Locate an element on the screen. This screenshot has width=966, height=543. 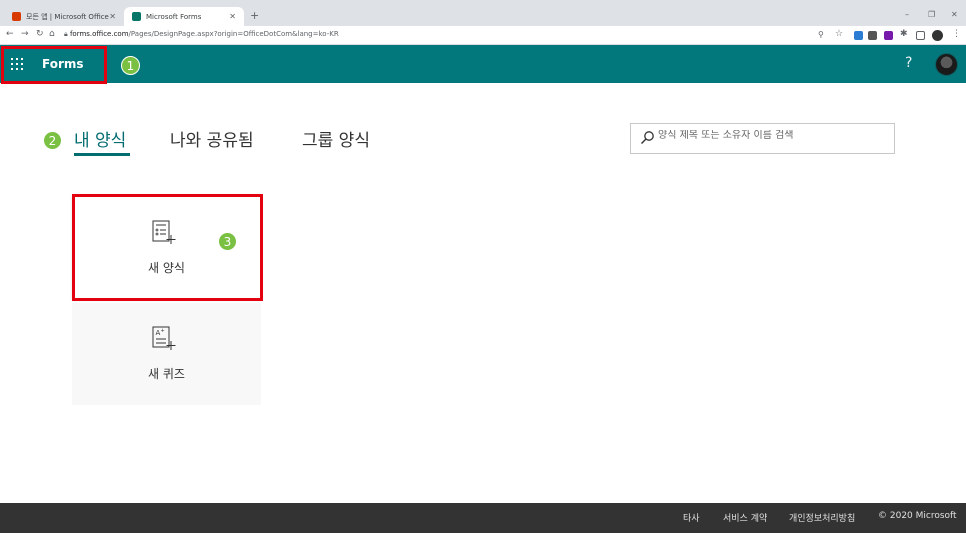
reload-icon: ↻ is located at coordinates (40, 34).